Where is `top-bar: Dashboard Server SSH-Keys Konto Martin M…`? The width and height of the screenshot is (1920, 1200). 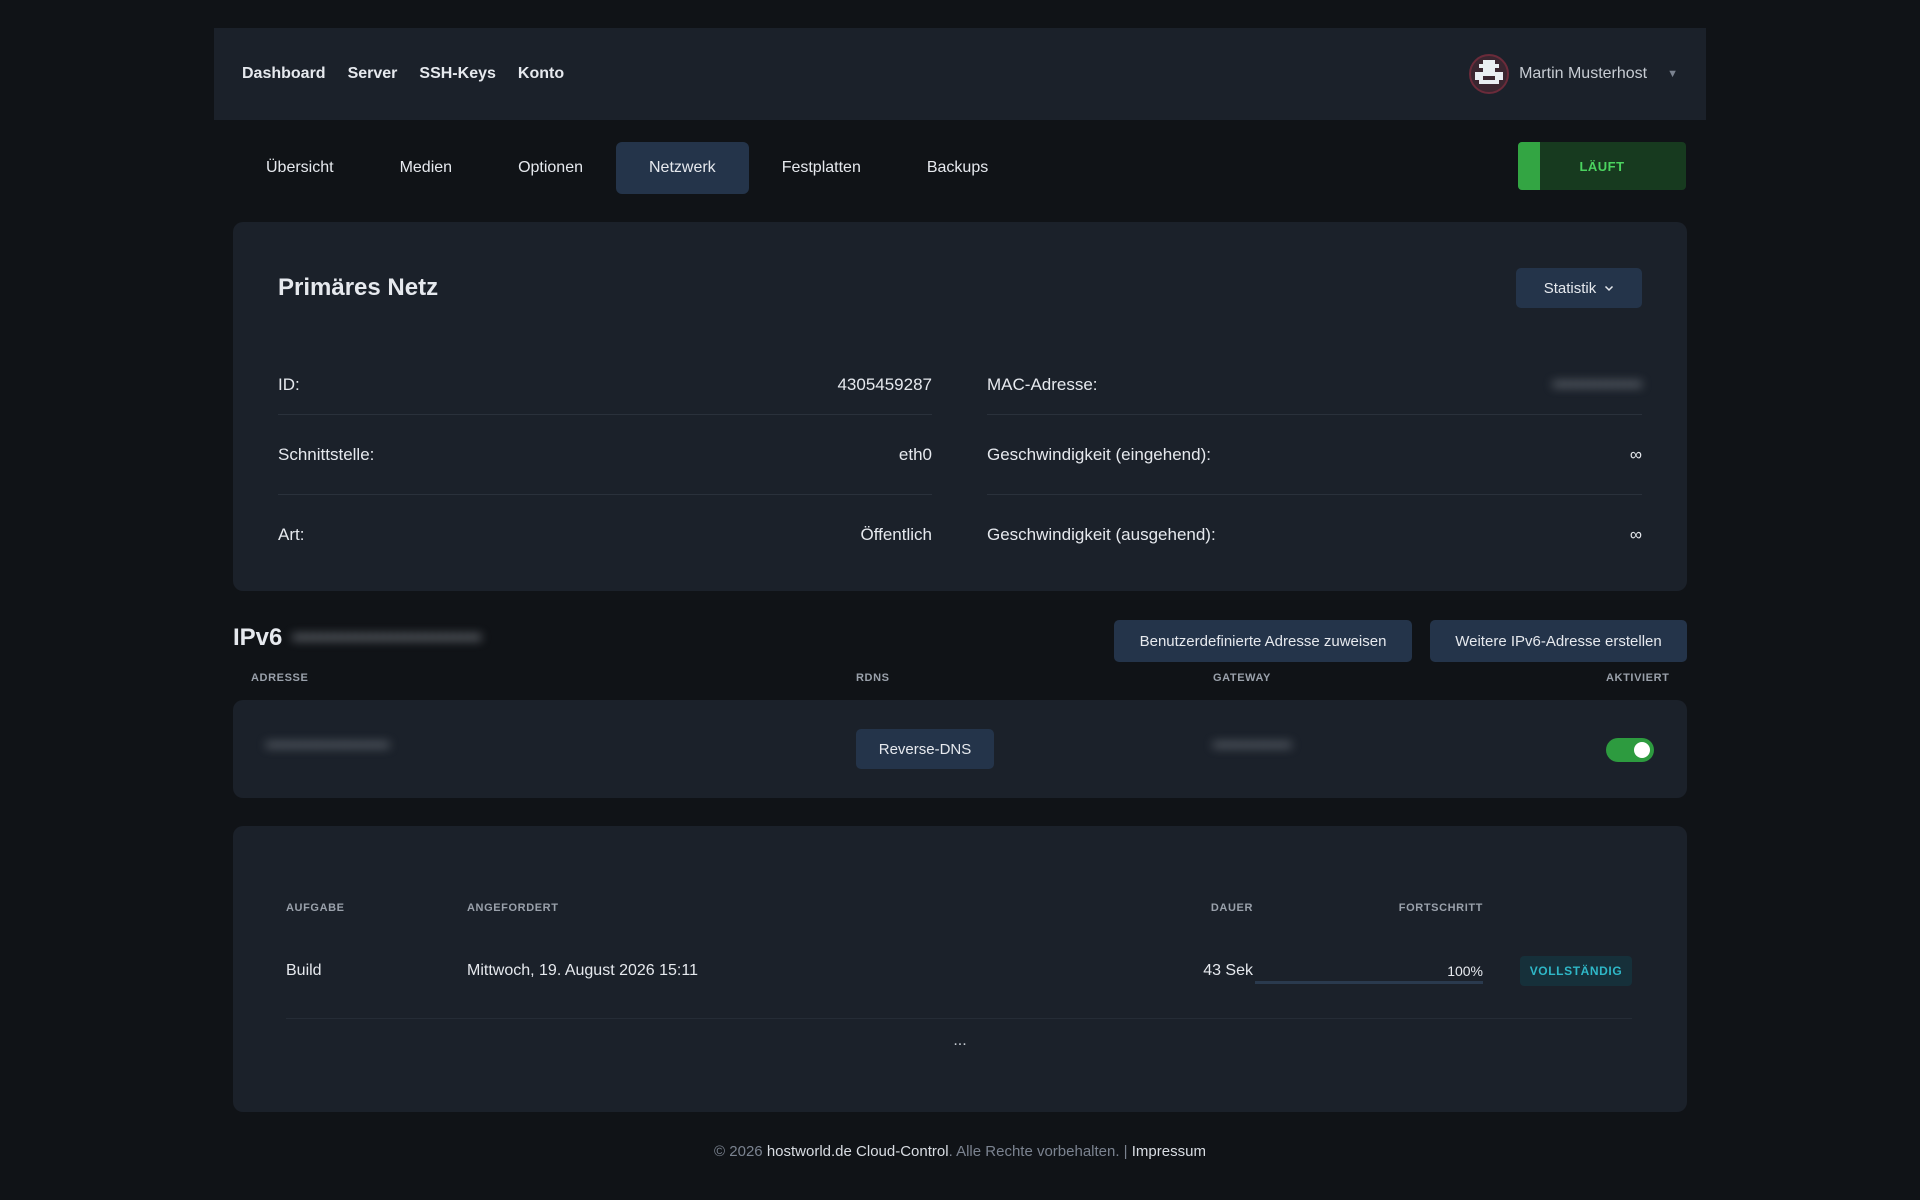 top-bar: Dashboard Server SSH-Keys Konto Martin M… is located at coordinates (960, 74).